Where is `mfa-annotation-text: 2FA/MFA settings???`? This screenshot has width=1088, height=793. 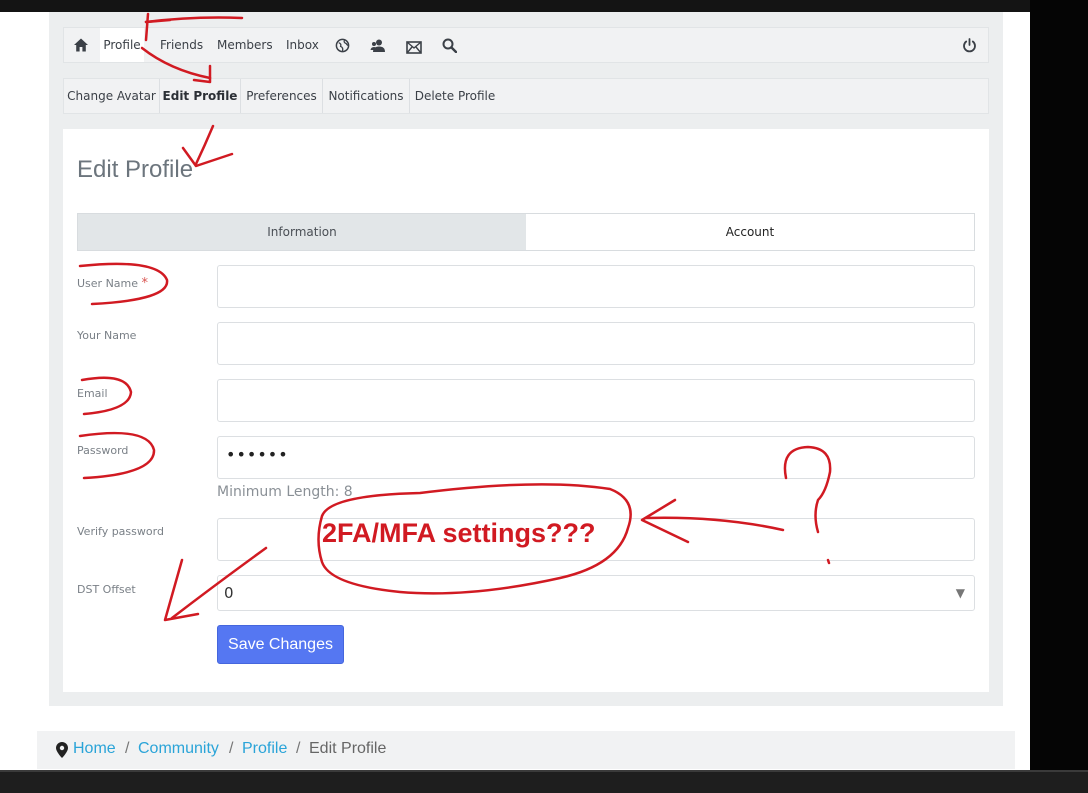
mfa-annotation-text: 2FA/MFA settings??? is located at coordinates (459, 533).